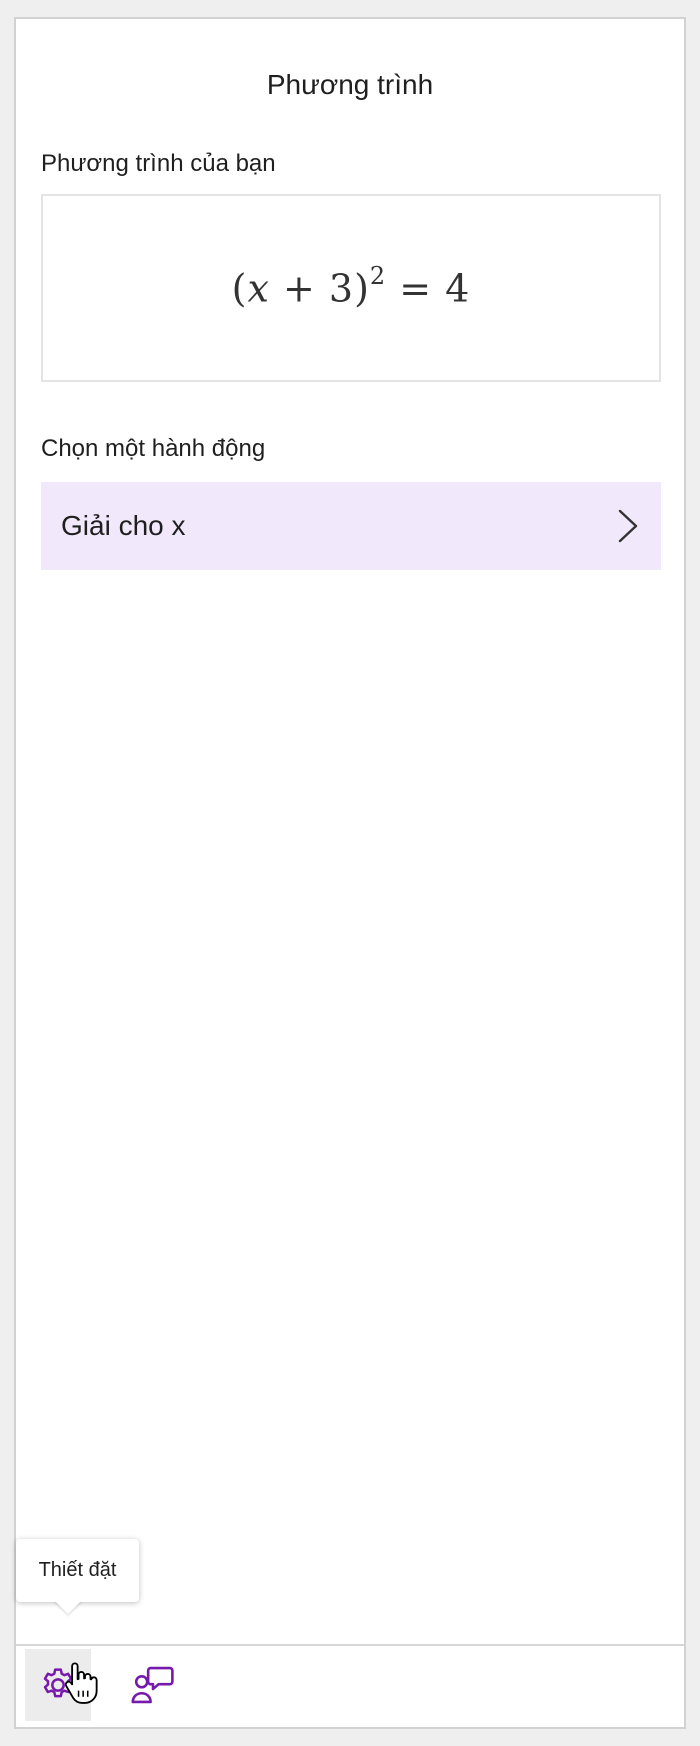 This screenshot has height=1746, width=700. What do you see at coordinates (153, 448) in the screenshot?
I see `choose-action-label: Chọn một hành động` at bounding box center [153, 448].